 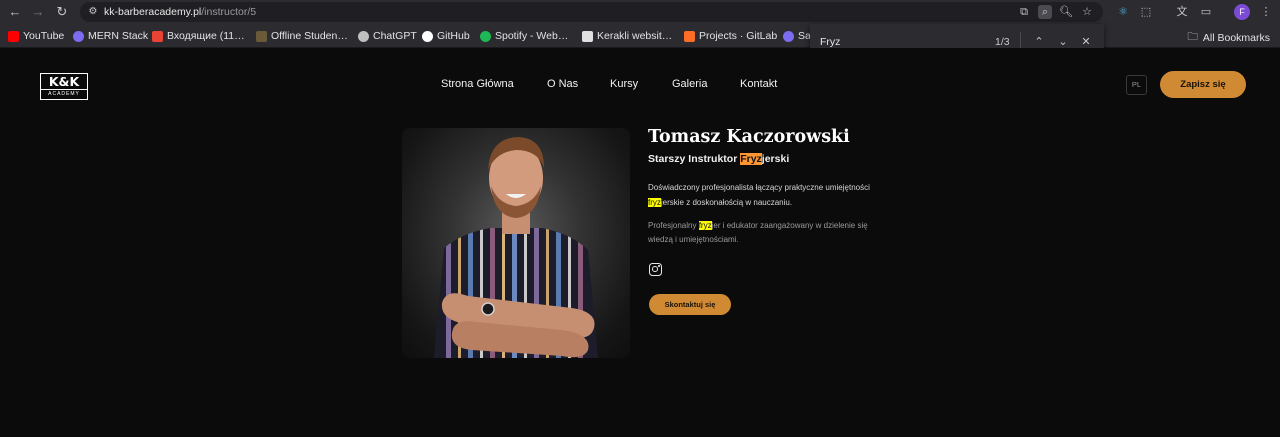 I want to click on bookmark-youtube: YouTube, so click(x=36, y=36).